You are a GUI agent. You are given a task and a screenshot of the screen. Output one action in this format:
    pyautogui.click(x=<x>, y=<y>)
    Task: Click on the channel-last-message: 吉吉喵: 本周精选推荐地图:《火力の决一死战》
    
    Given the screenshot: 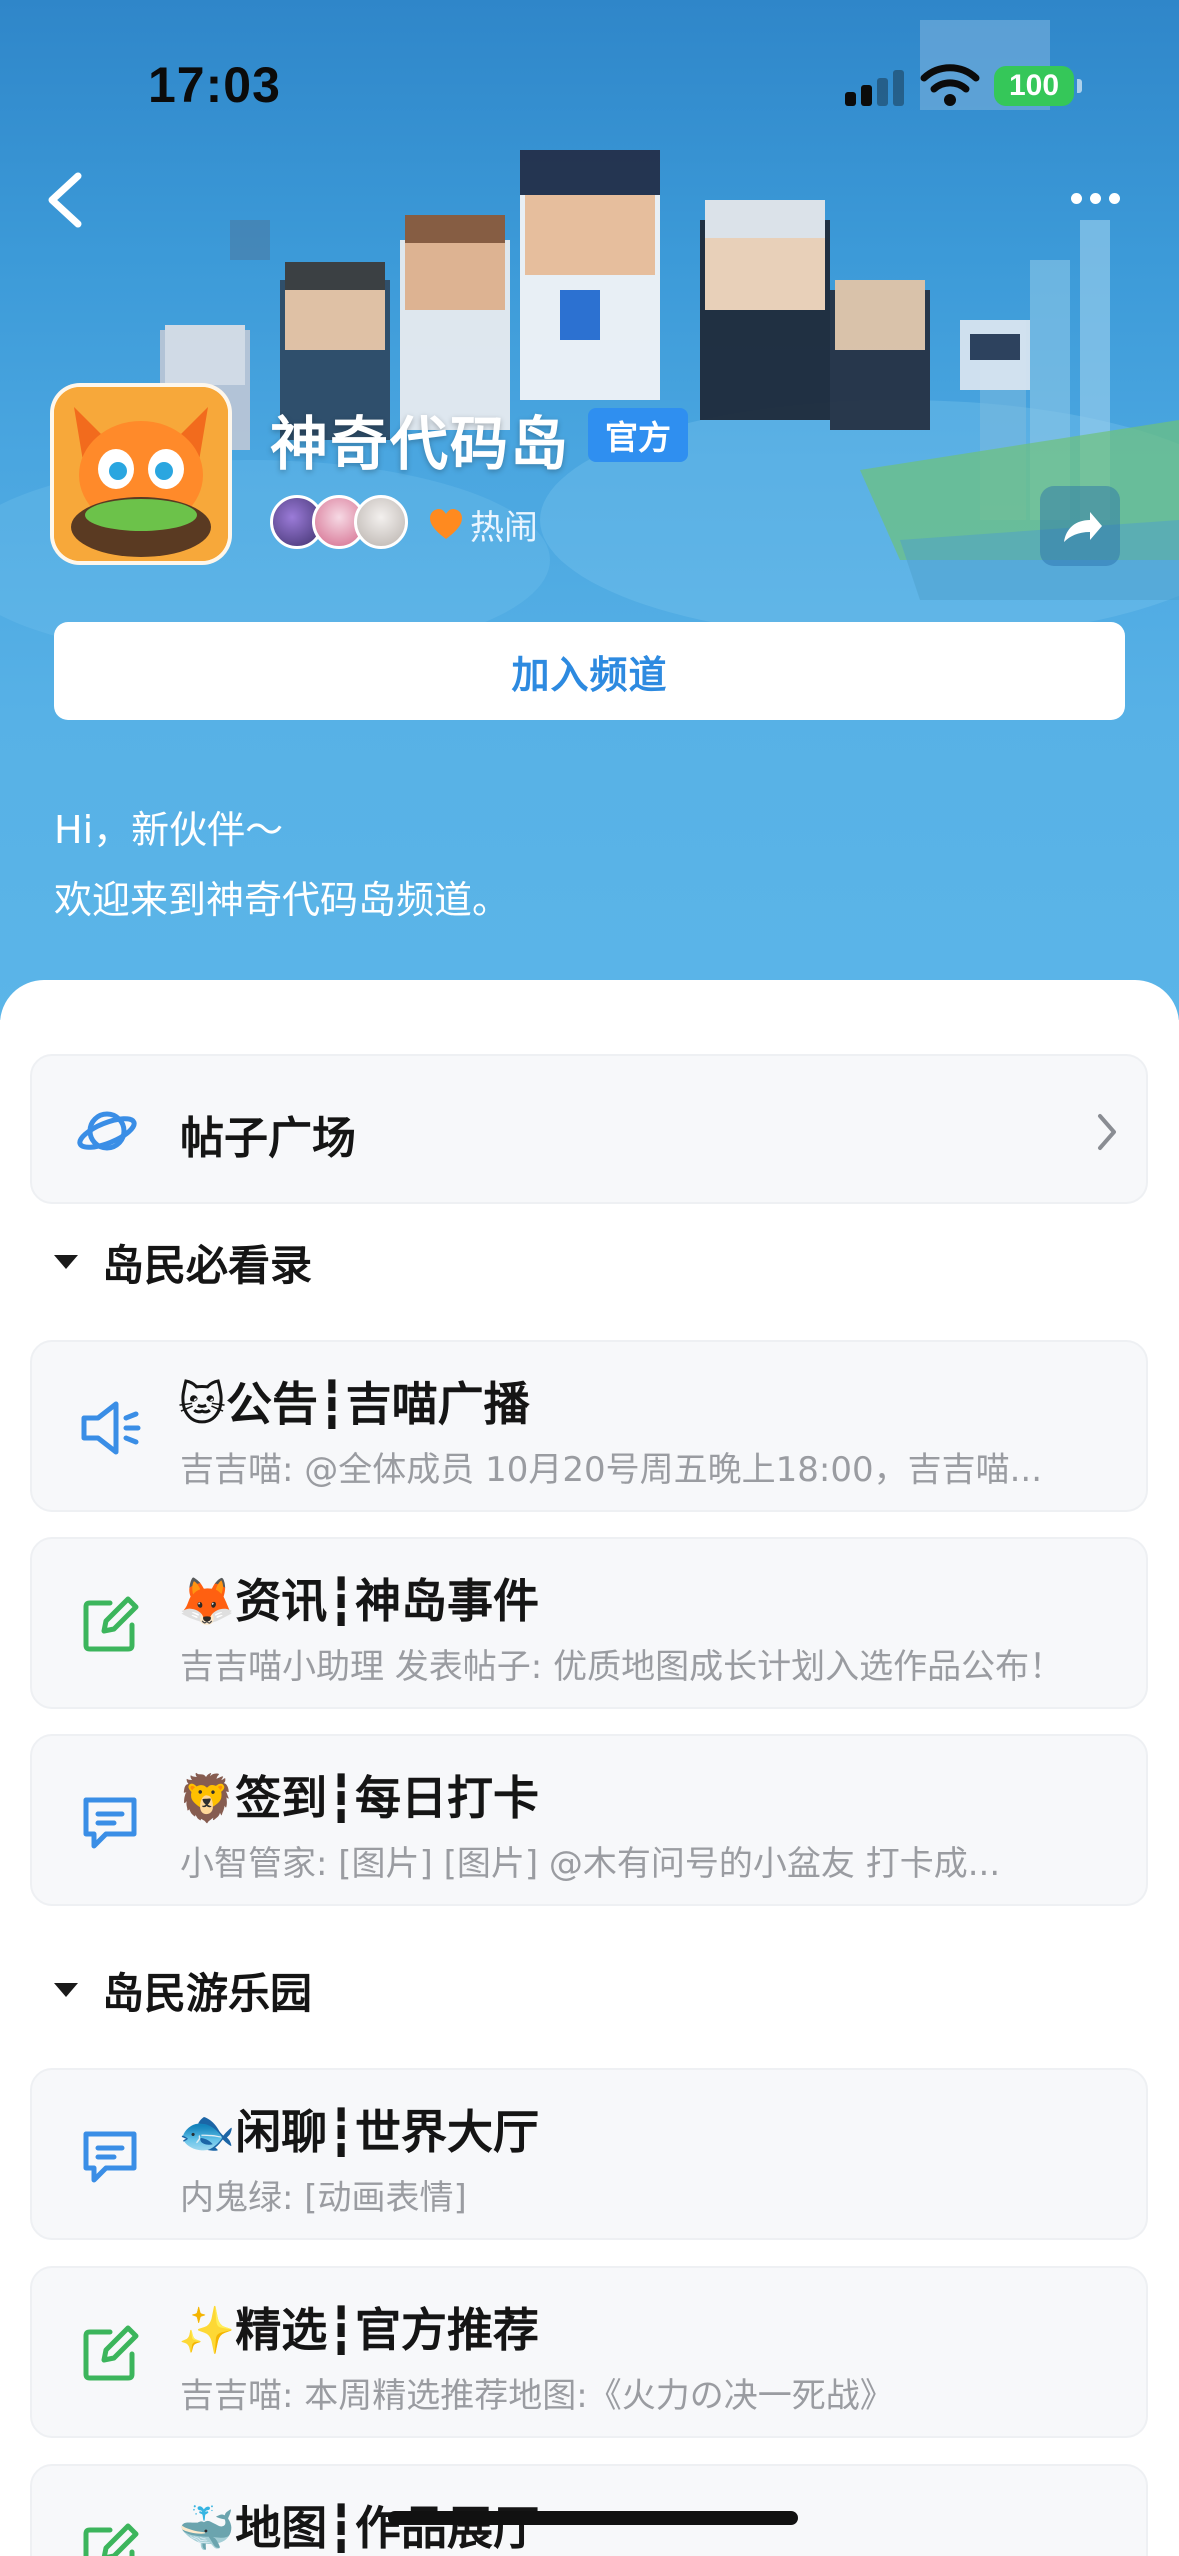 What is the action you would take?
    pyautogui.click(x=537, y=2396)
    